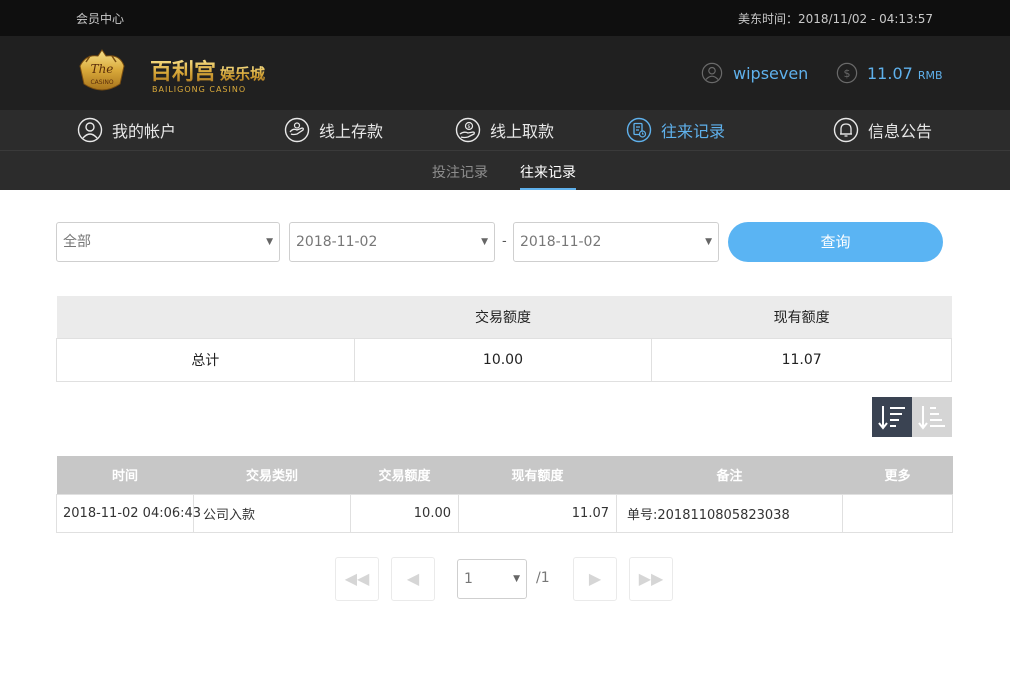 This screenshot has width=1010, height=696. I want to click on summary-header-row: 交易额度 现有额度, so click(504, 317).